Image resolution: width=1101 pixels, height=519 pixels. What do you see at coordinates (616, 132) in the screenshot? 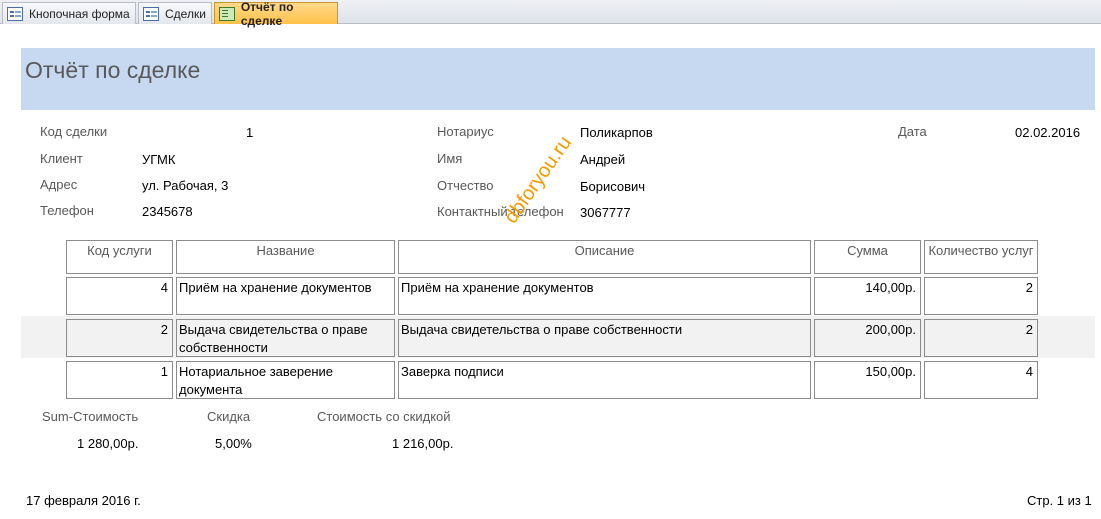
I see `notary-value: Поликарпов` at bounding box center [616, 132].